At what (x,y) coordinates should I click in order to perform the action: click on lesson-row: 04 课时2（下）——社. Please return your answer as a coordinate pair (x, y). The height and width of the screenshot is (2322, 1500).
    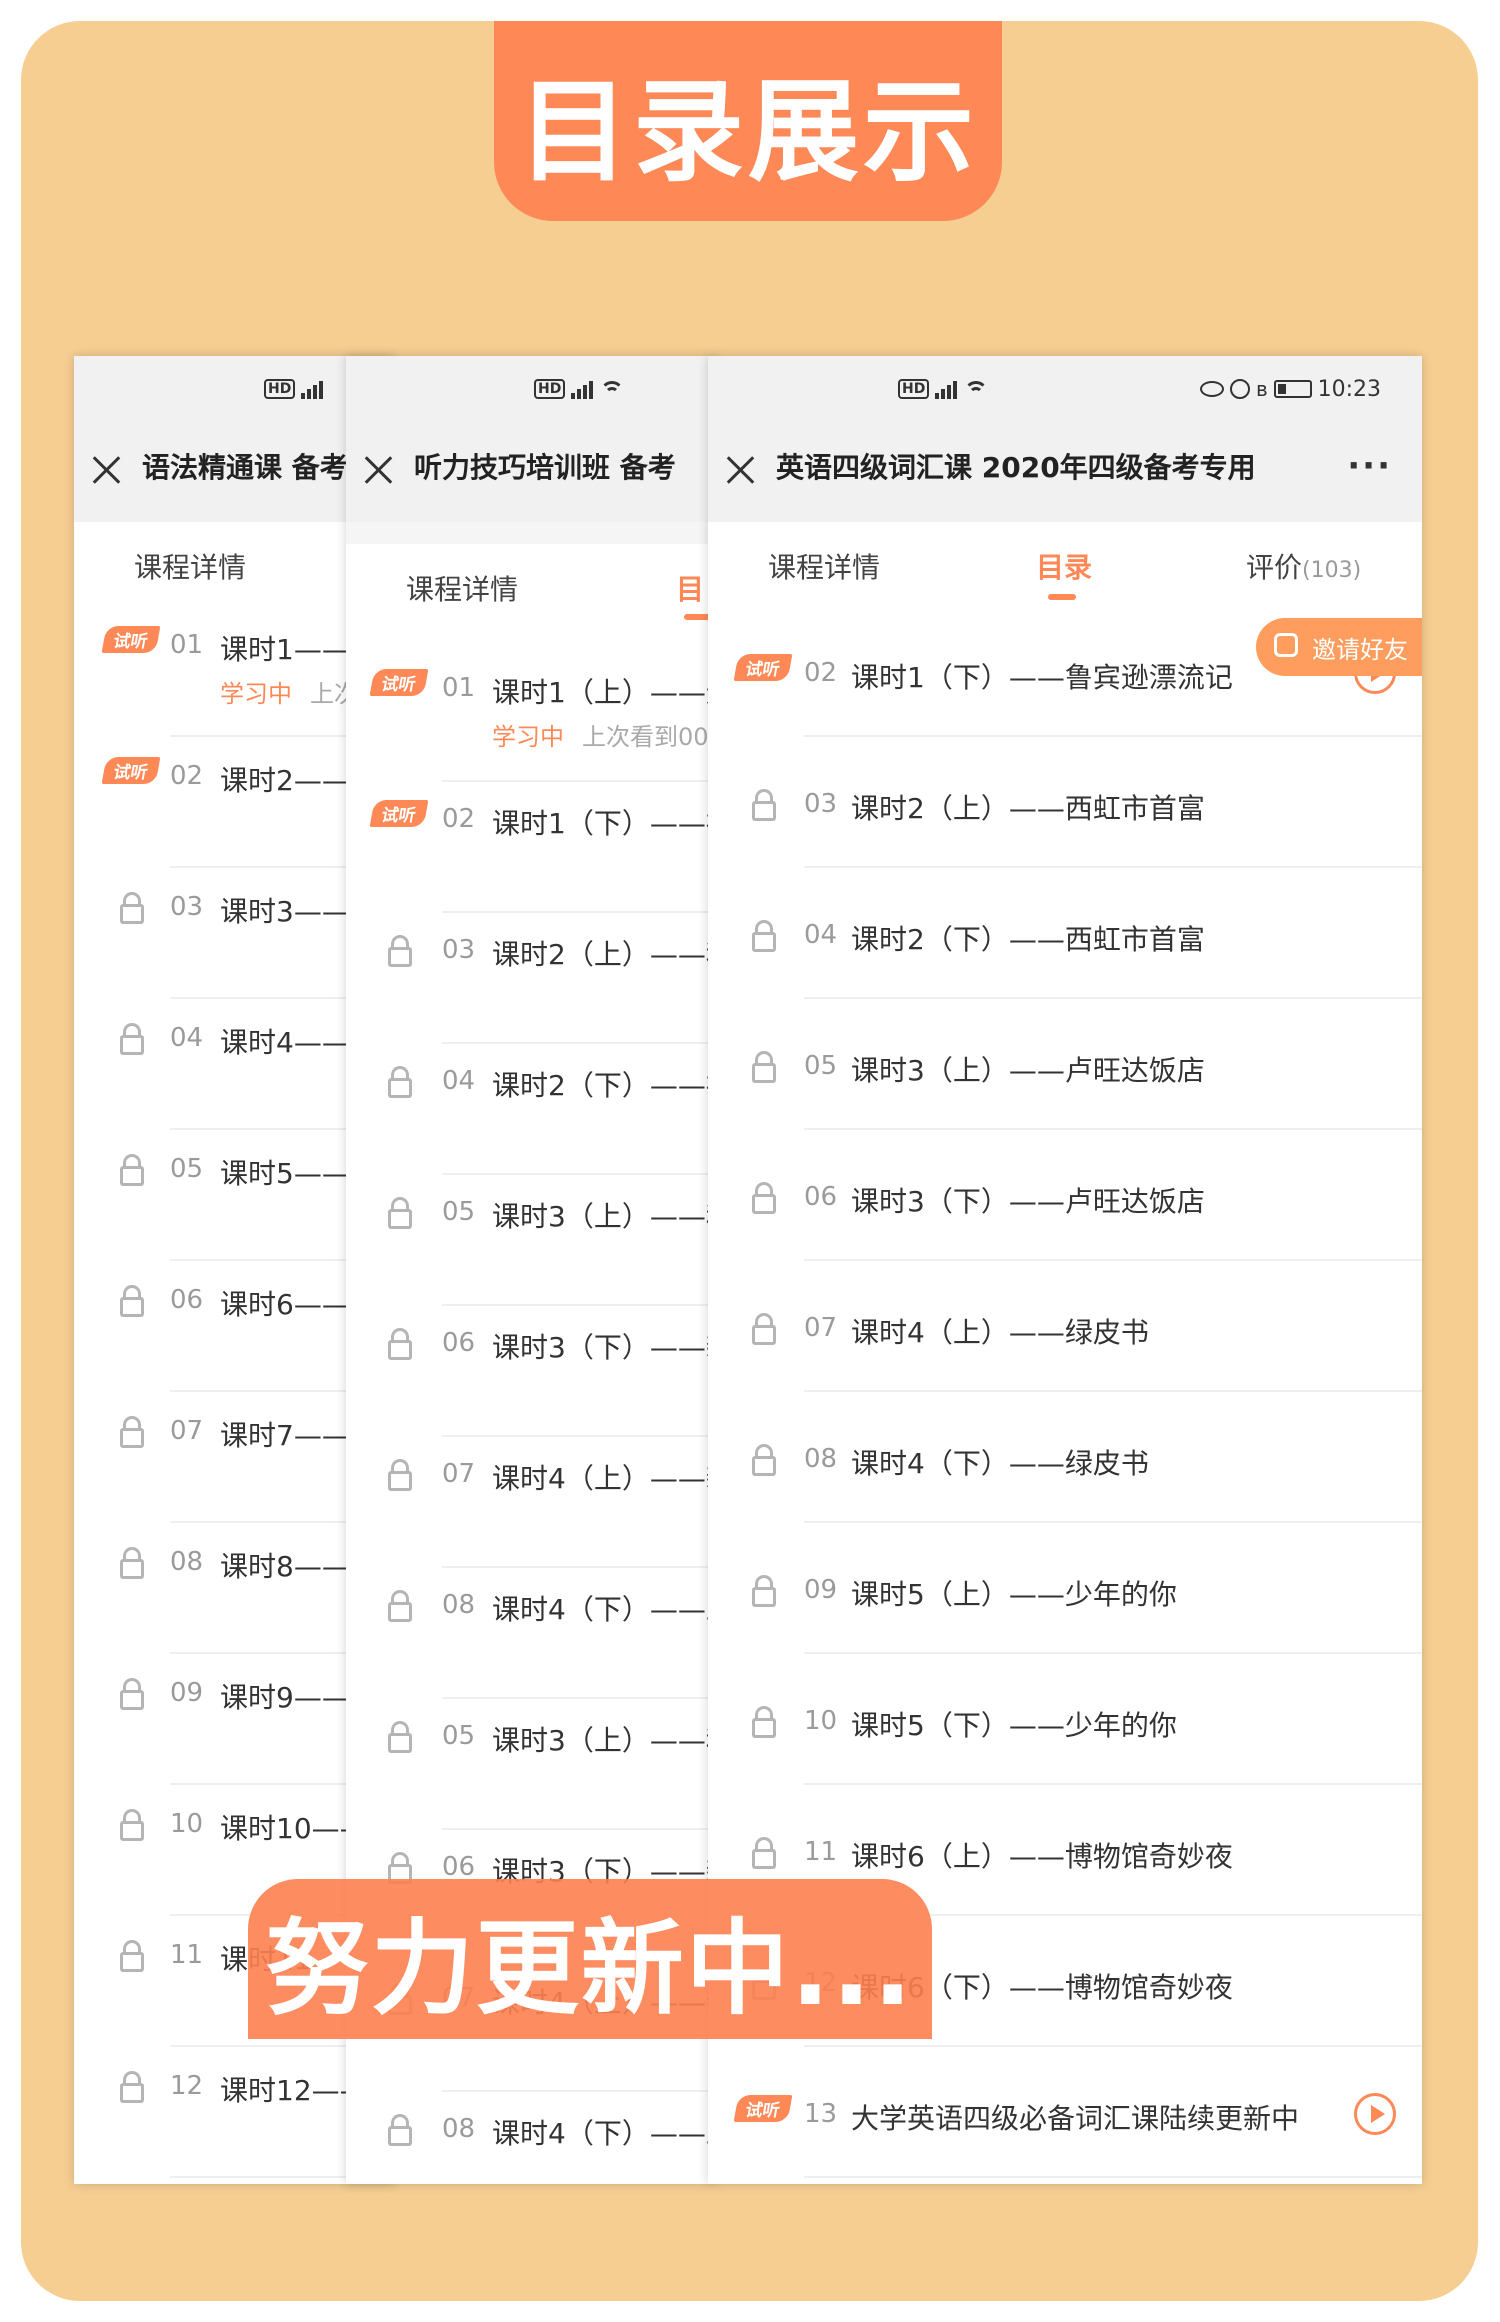
    Looking at the image, I should click on (531, 1109).